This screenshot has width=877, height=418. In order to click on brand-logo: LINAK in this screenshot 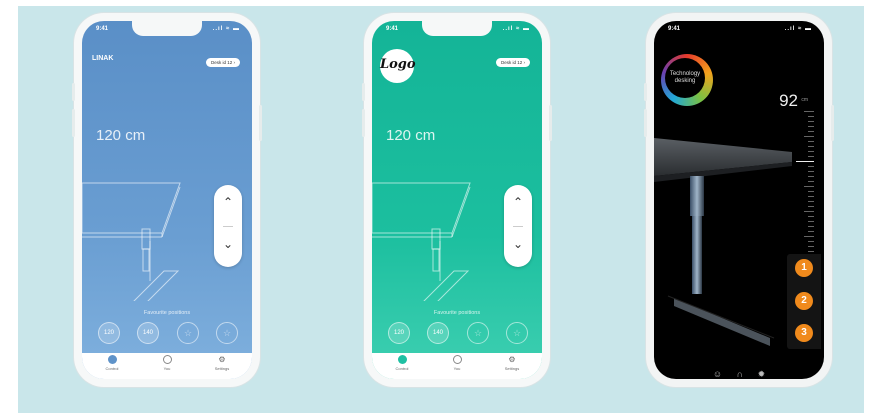, I will do `click(103, 58)`.